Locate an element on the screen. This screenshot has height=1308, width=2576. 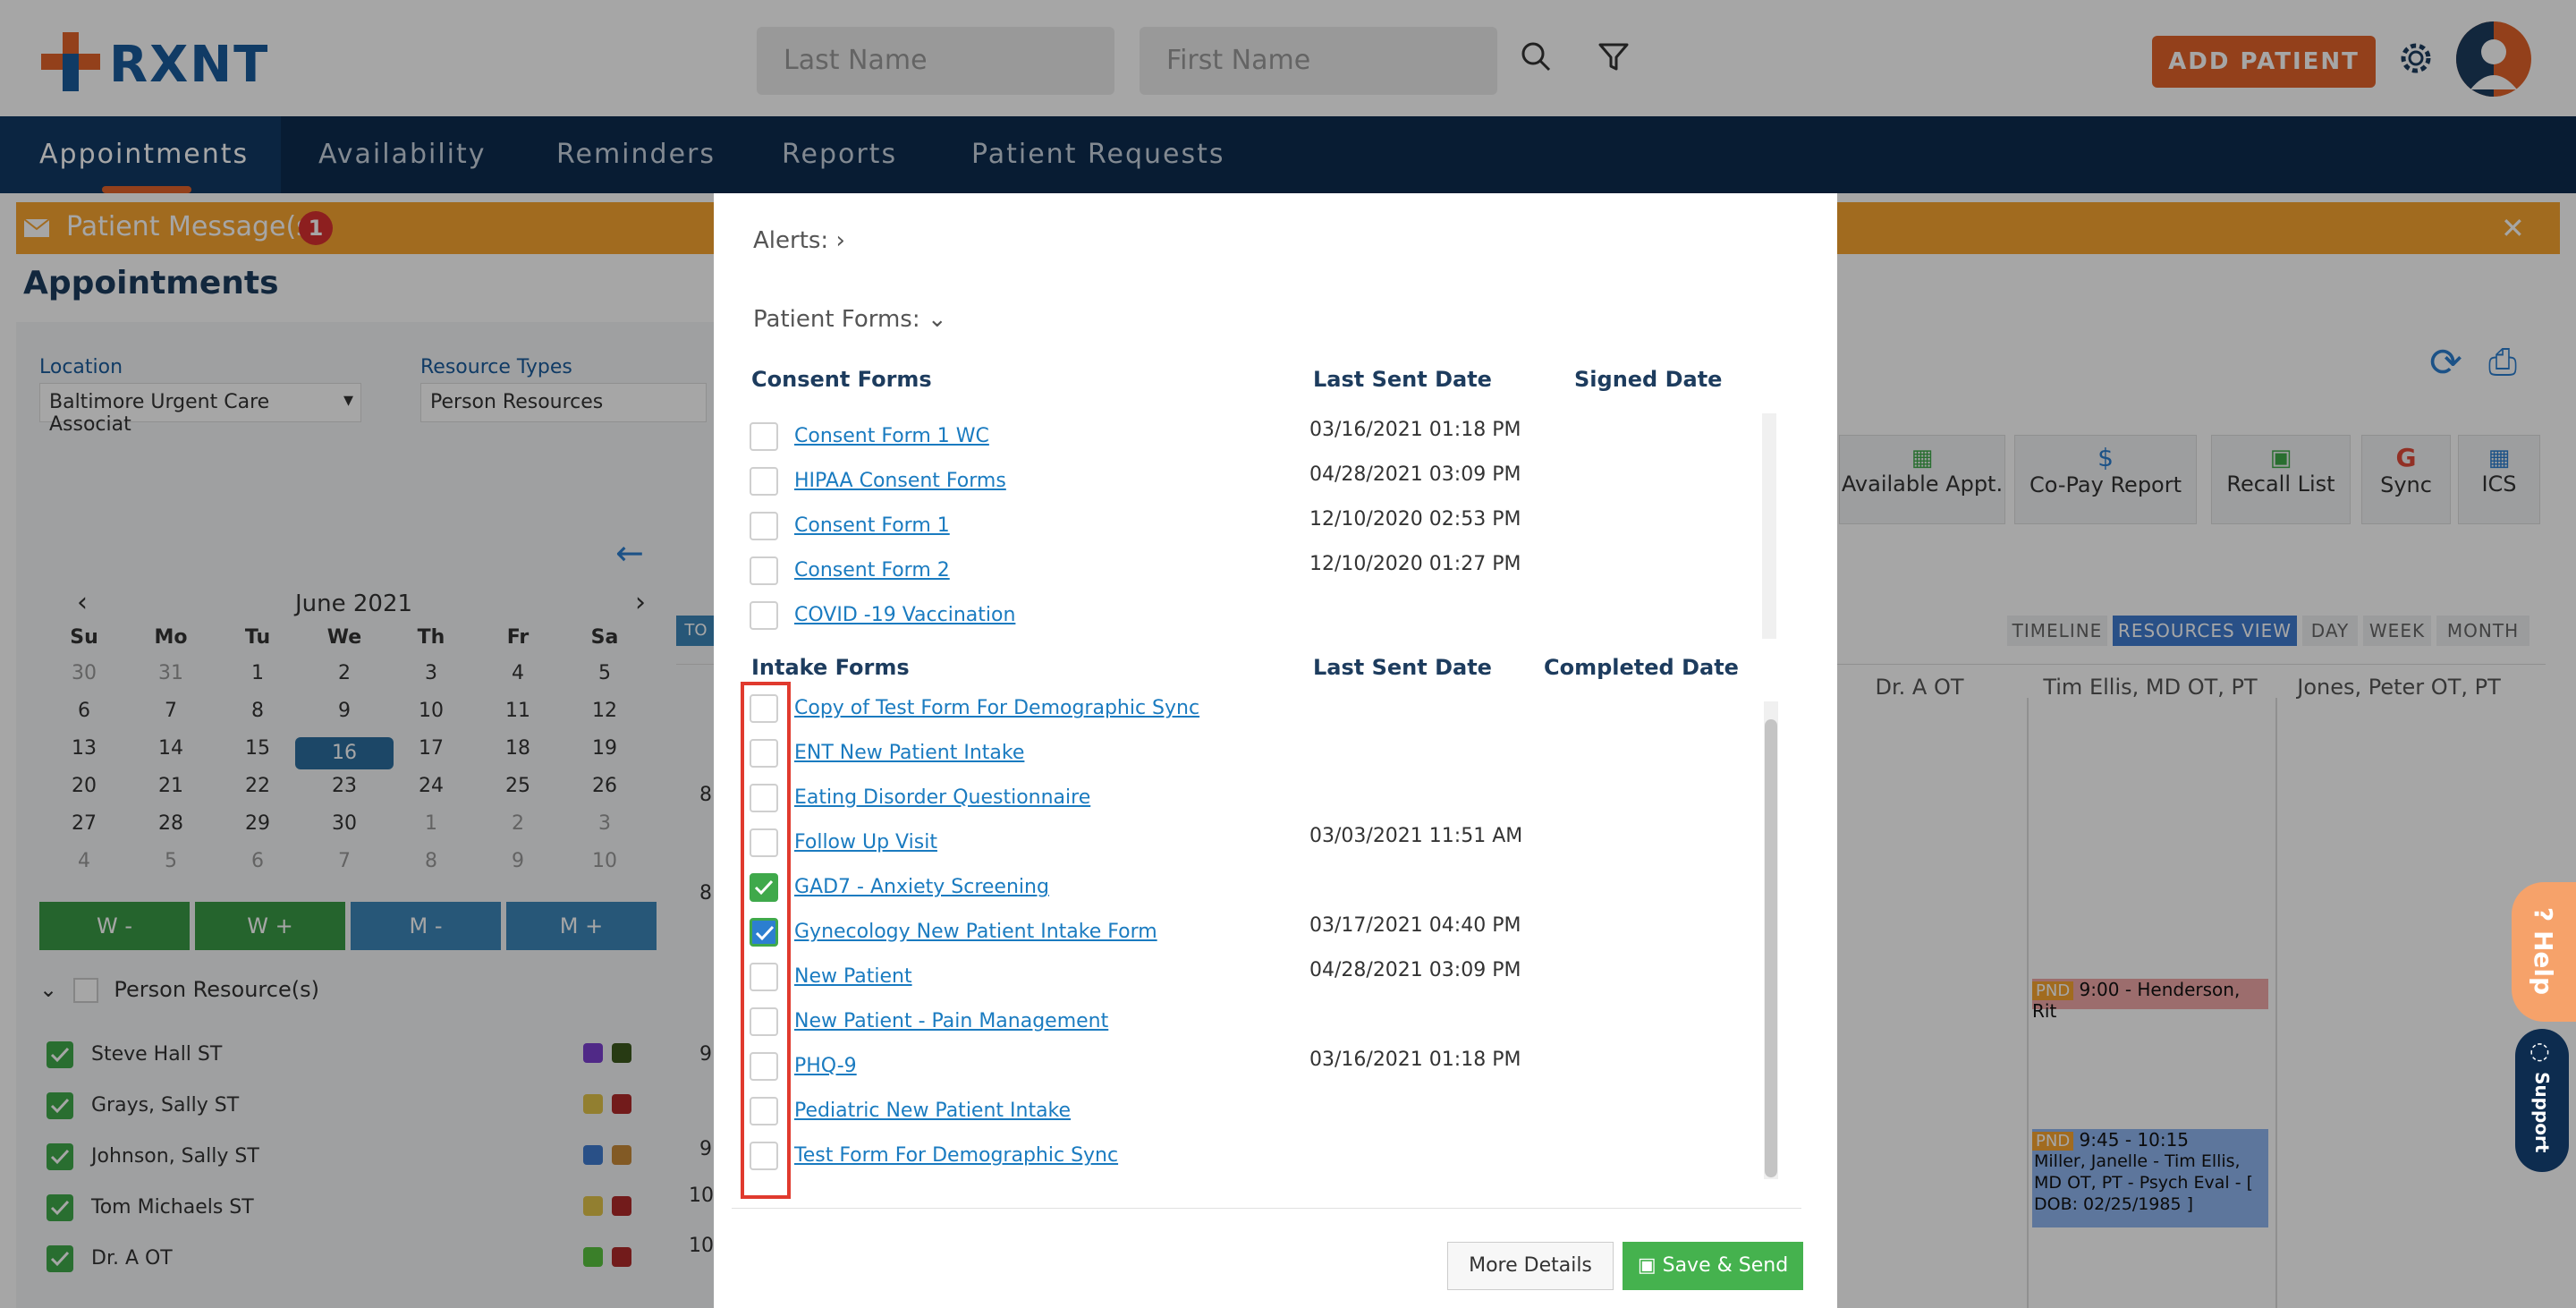
chat-icon: ◌ is located at coordinates (2539, 1051).